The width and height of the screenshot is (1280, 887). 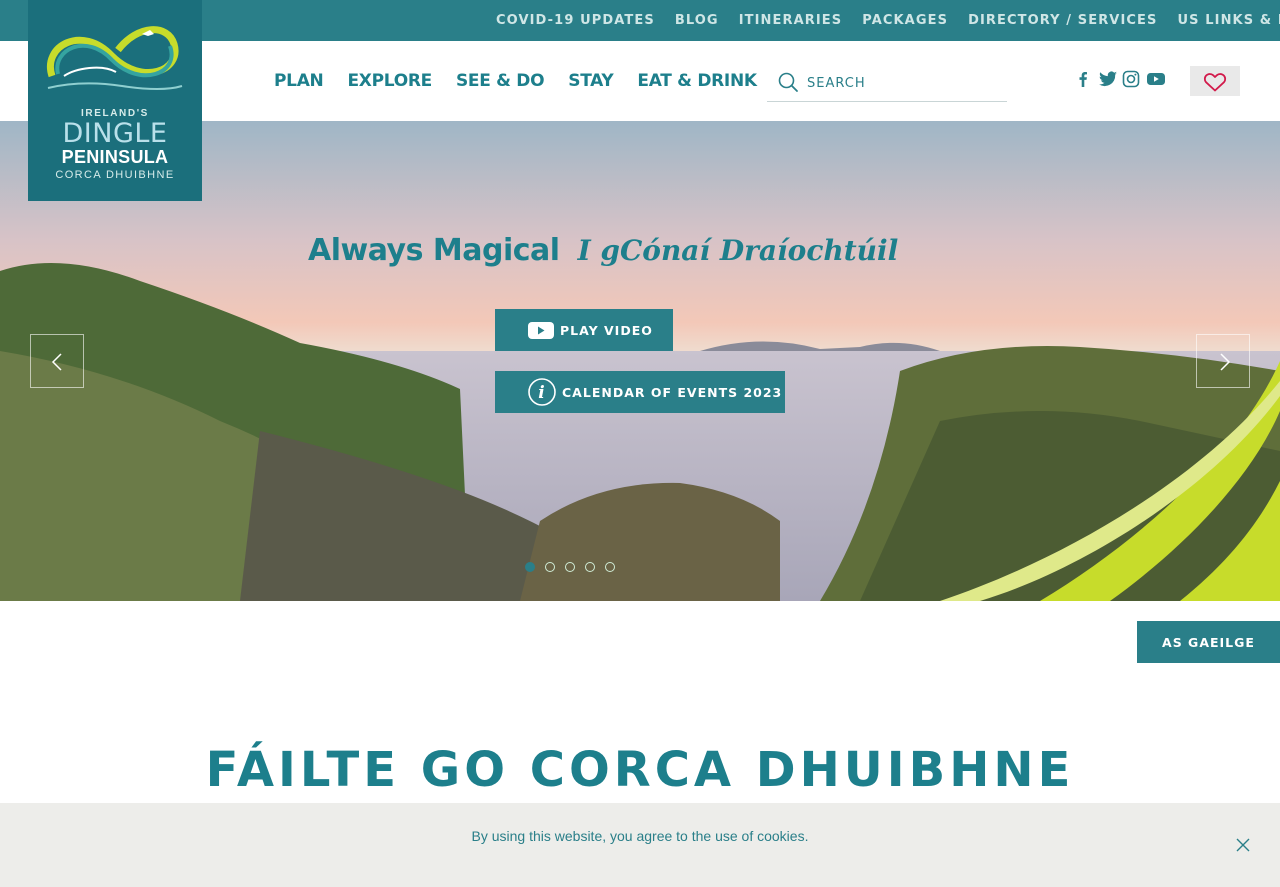 I want to click on welcome-heading: FÁILTE GO CORCA DHUIBHNE, so click(x=640, y=770).